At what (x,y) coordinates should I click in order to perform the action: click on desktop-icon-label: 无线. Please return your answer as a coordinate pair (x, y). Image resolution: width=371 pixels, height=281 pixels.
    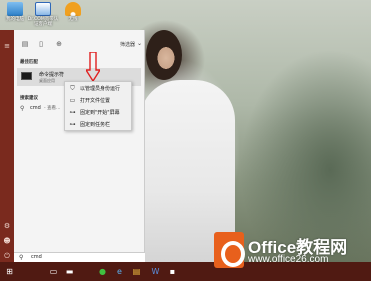
    Looking at the image, I should click on (73, 19).